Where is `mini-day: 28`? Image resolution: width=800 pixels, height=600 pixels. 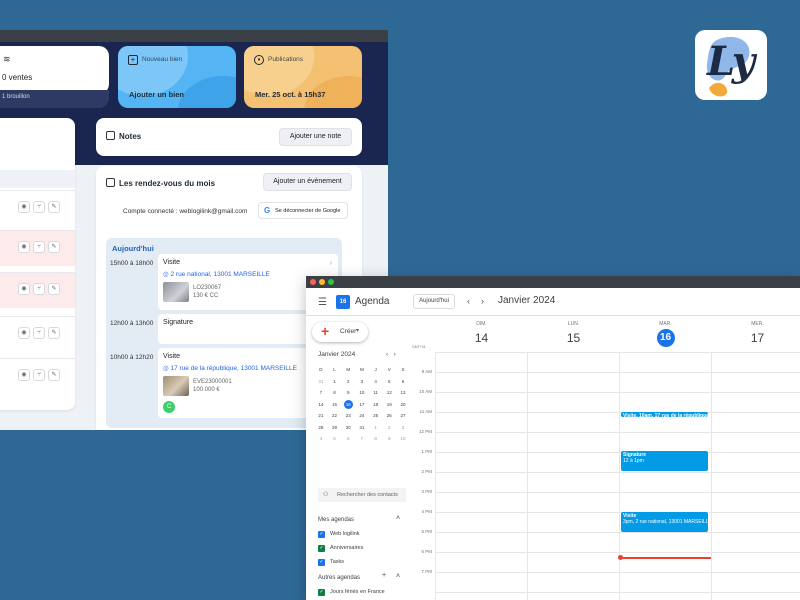
mini-day: 28 is located at coordinates (321, 428).